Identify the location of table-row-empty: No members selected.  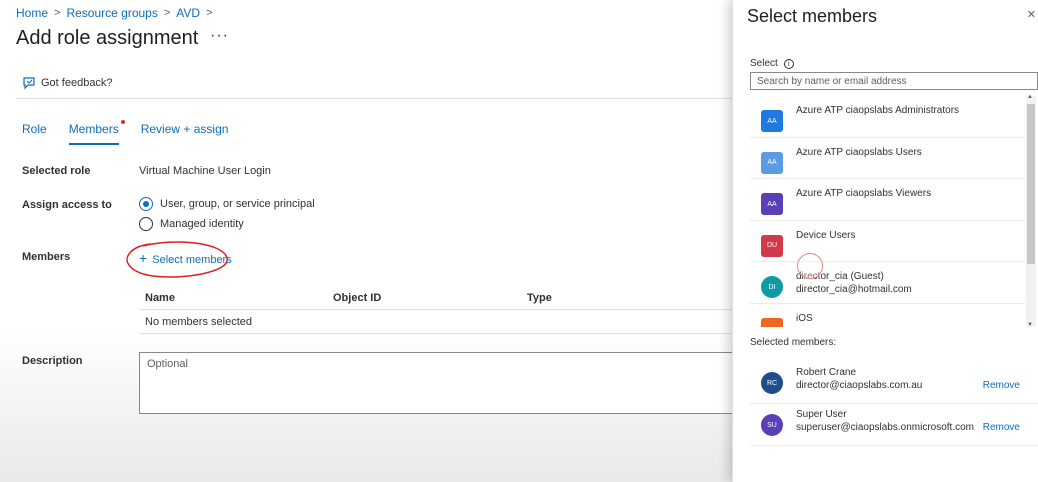
(435, 322).